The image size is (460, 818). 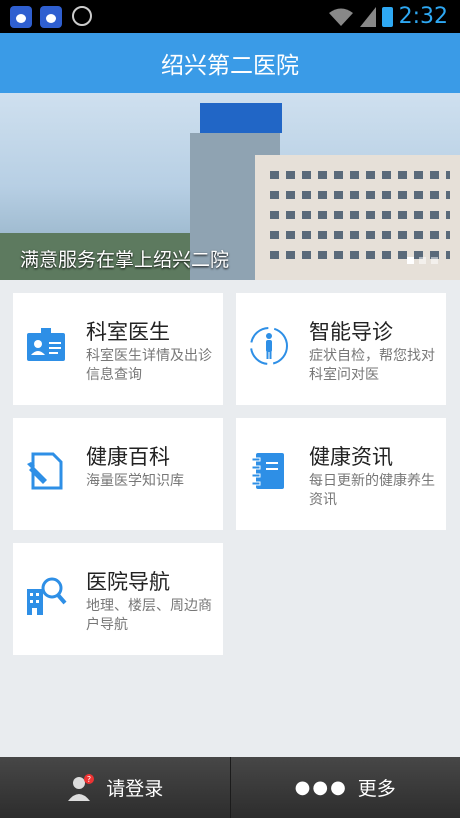 I want to click on card-description: 症状自检，帮您找对科室问对医, so click(x=372, y=365).